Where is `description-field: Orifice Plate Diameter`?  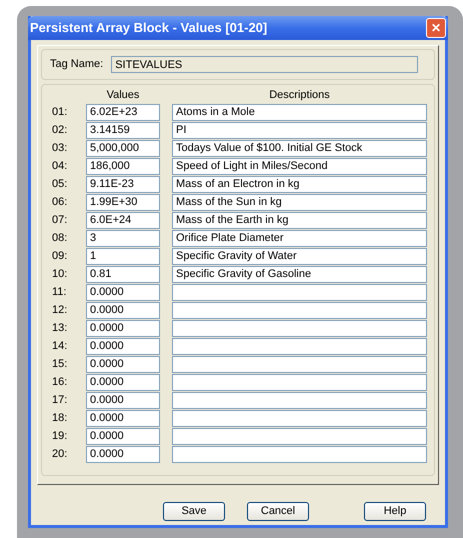 description-field: Orifice Plate Diameter is located at coordinates (299, 238).